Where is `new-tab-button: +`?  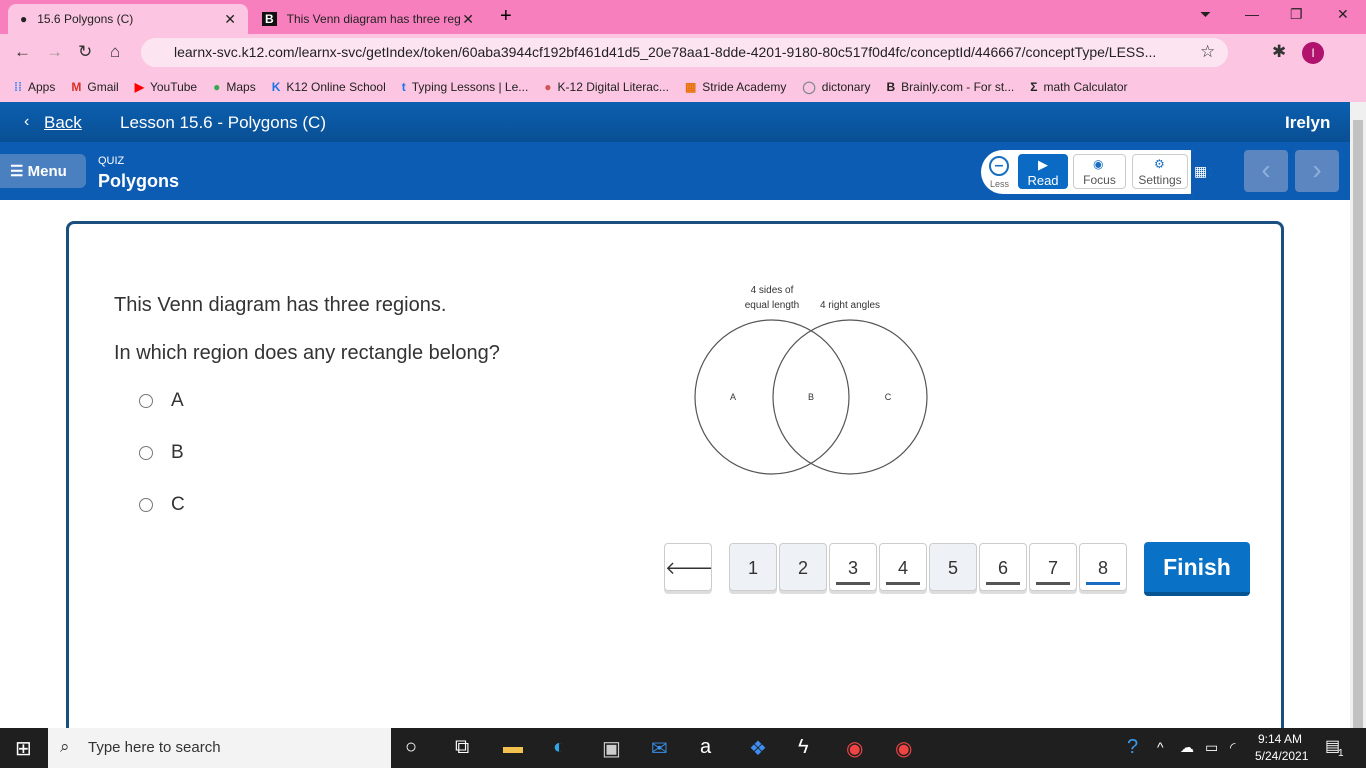 new-tab-button: + is located at coordinates (506, 16).